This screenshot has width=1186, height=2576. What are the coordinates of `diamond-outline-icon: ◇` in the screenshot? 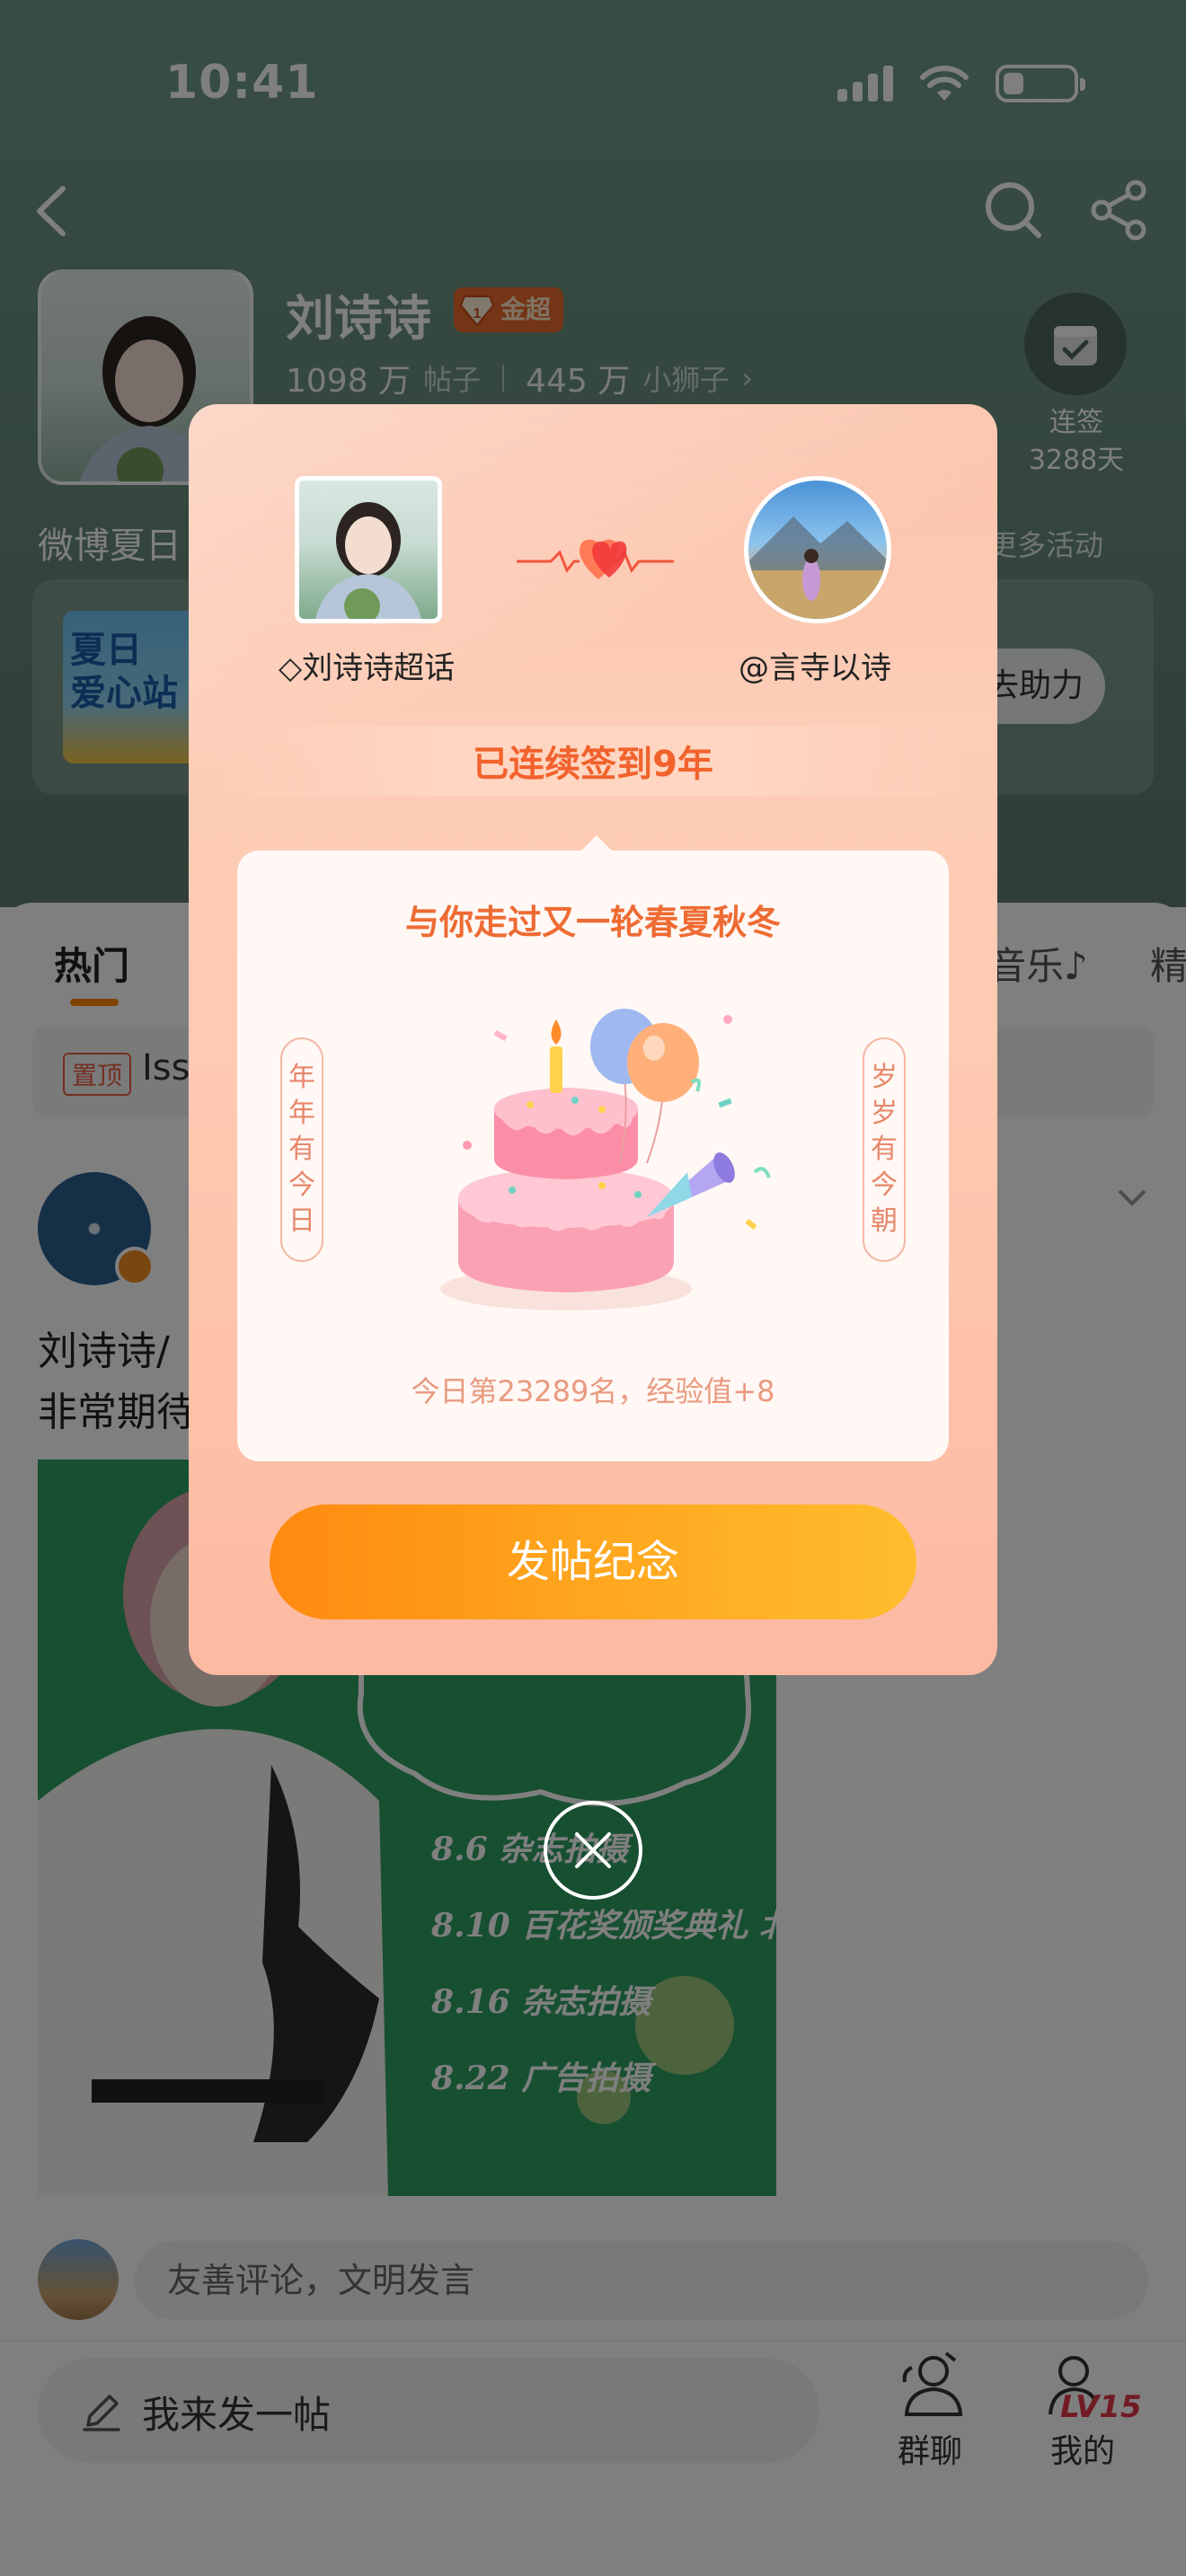 It's located at (291, 668).